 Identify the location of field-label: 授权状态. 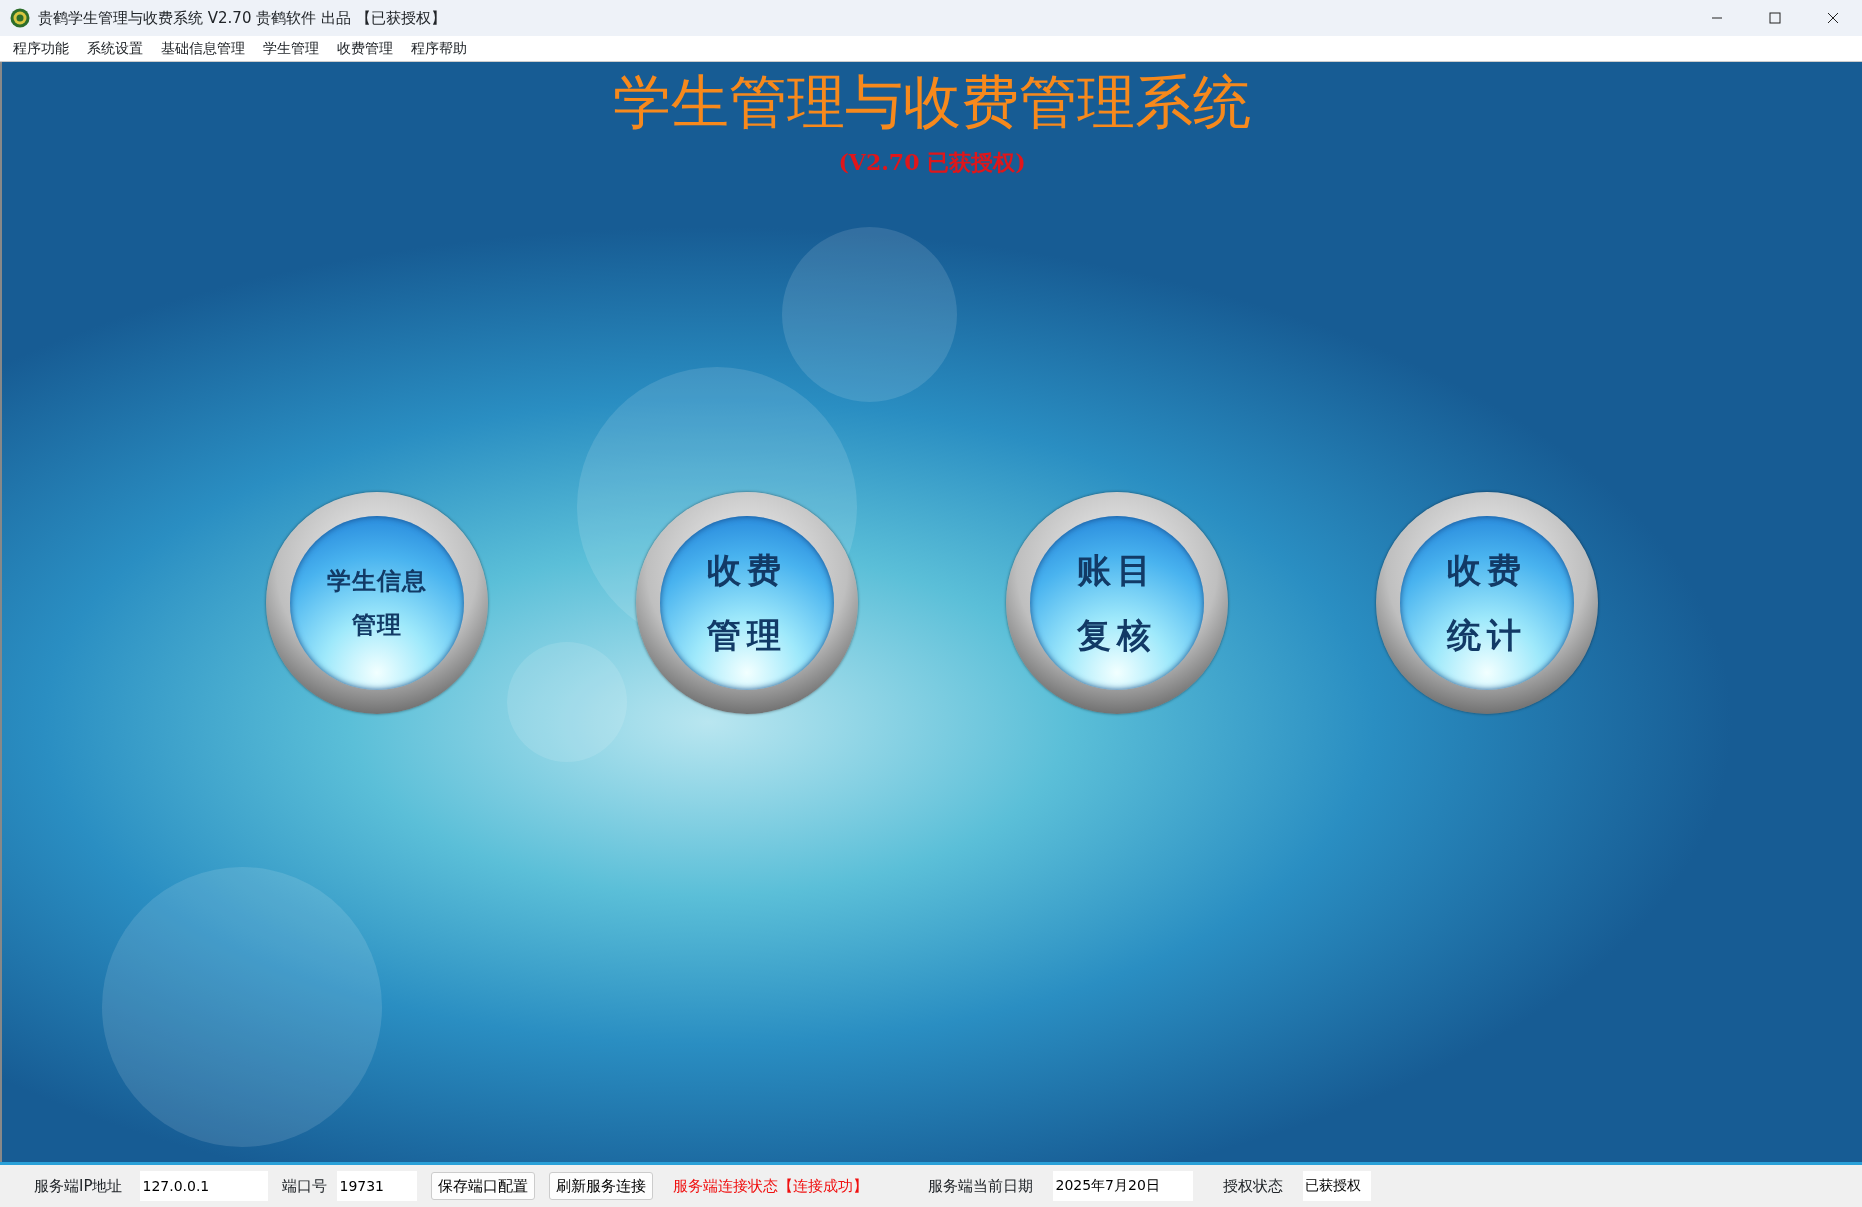
(1253, 1186).